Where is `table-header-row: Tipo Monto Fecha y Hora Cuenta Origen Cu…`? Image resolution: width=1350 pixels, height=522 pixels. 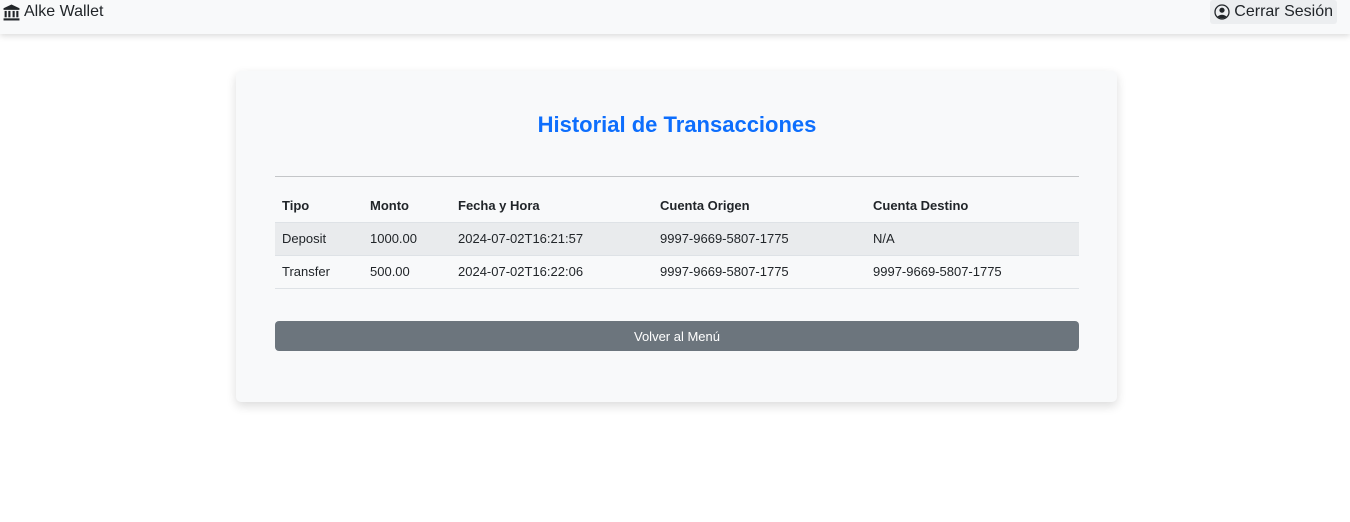 table-header-row: Tipo Monto Fecha y Hora Cuenta Origen Cu… is located at coordinates (677, 206).